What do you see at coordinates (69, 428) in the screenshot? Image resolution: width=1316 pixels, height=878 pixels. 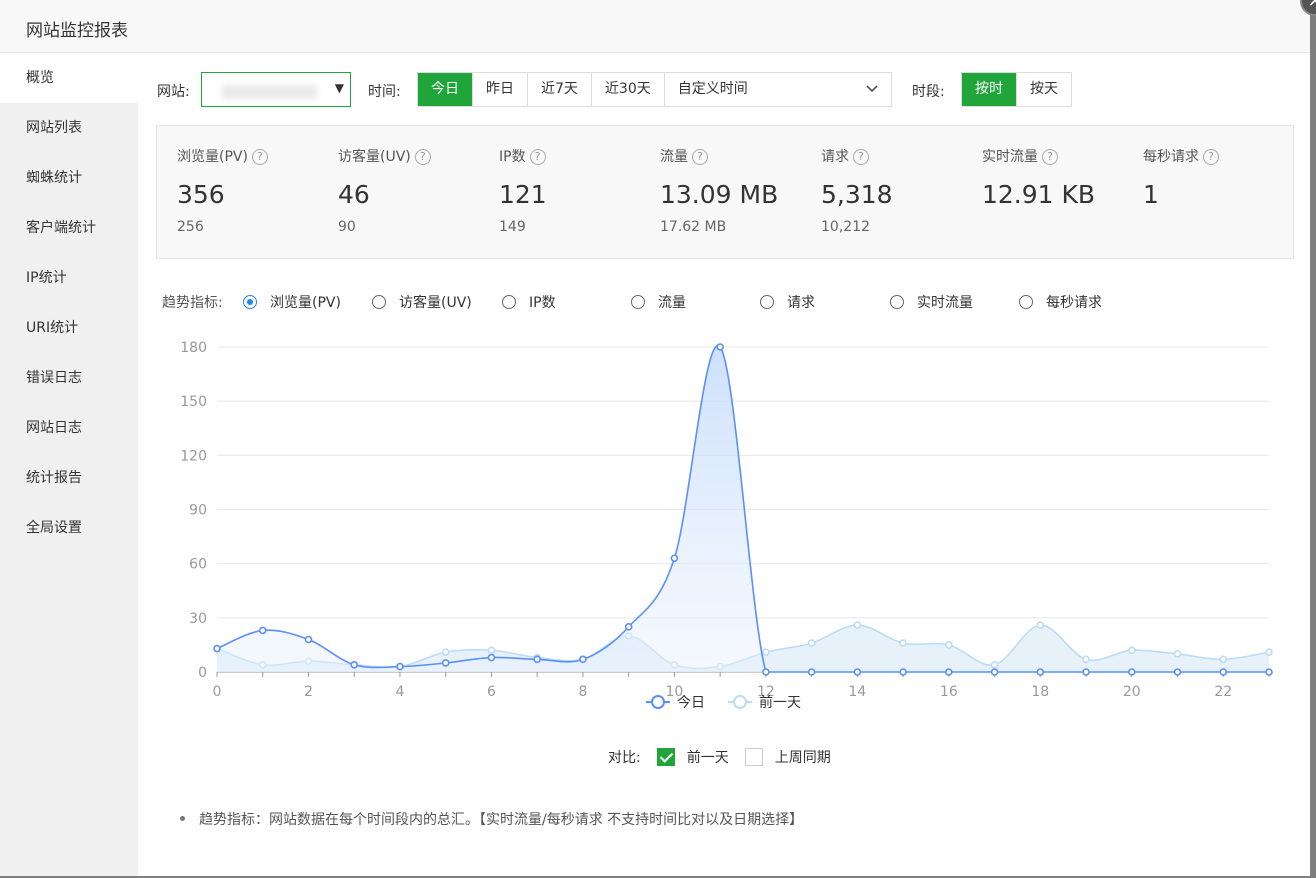 I see `sidebar-item-site-log: 网站日志` at bounding box center [69, 428].